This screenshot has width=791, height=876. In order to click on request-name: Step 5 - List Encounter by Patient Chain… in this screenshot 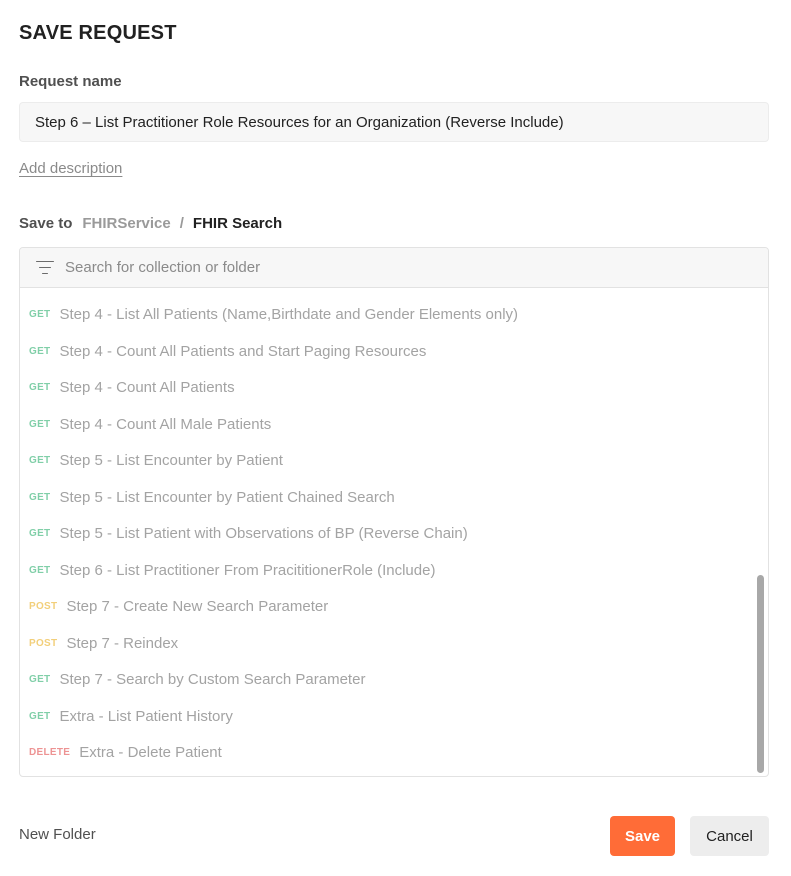, I will do `click(227, 497)`.